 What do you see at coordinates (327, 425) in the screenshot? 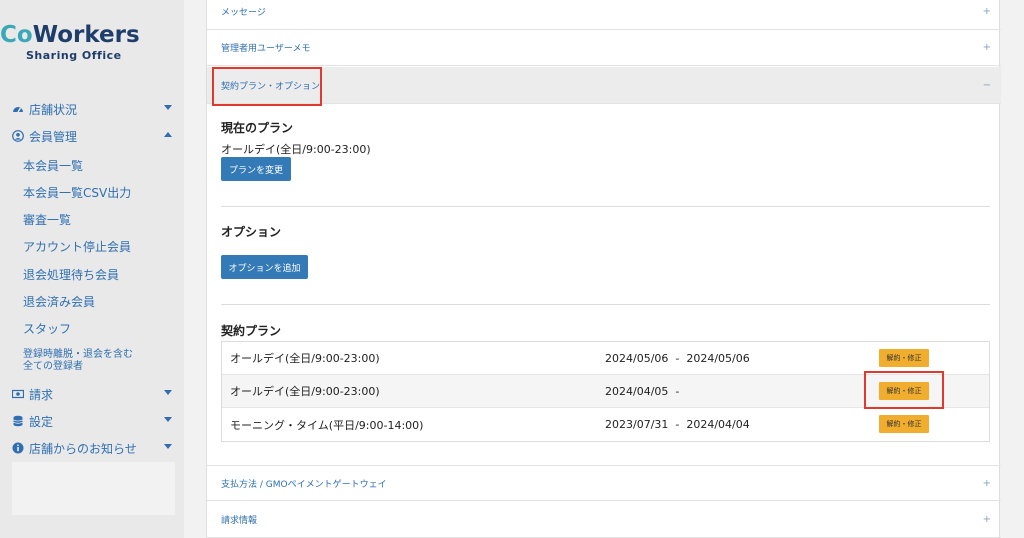
I see `plan-name: モーニング・タイム(平日/9:00-14:00)` at bounding box center [327, 425].